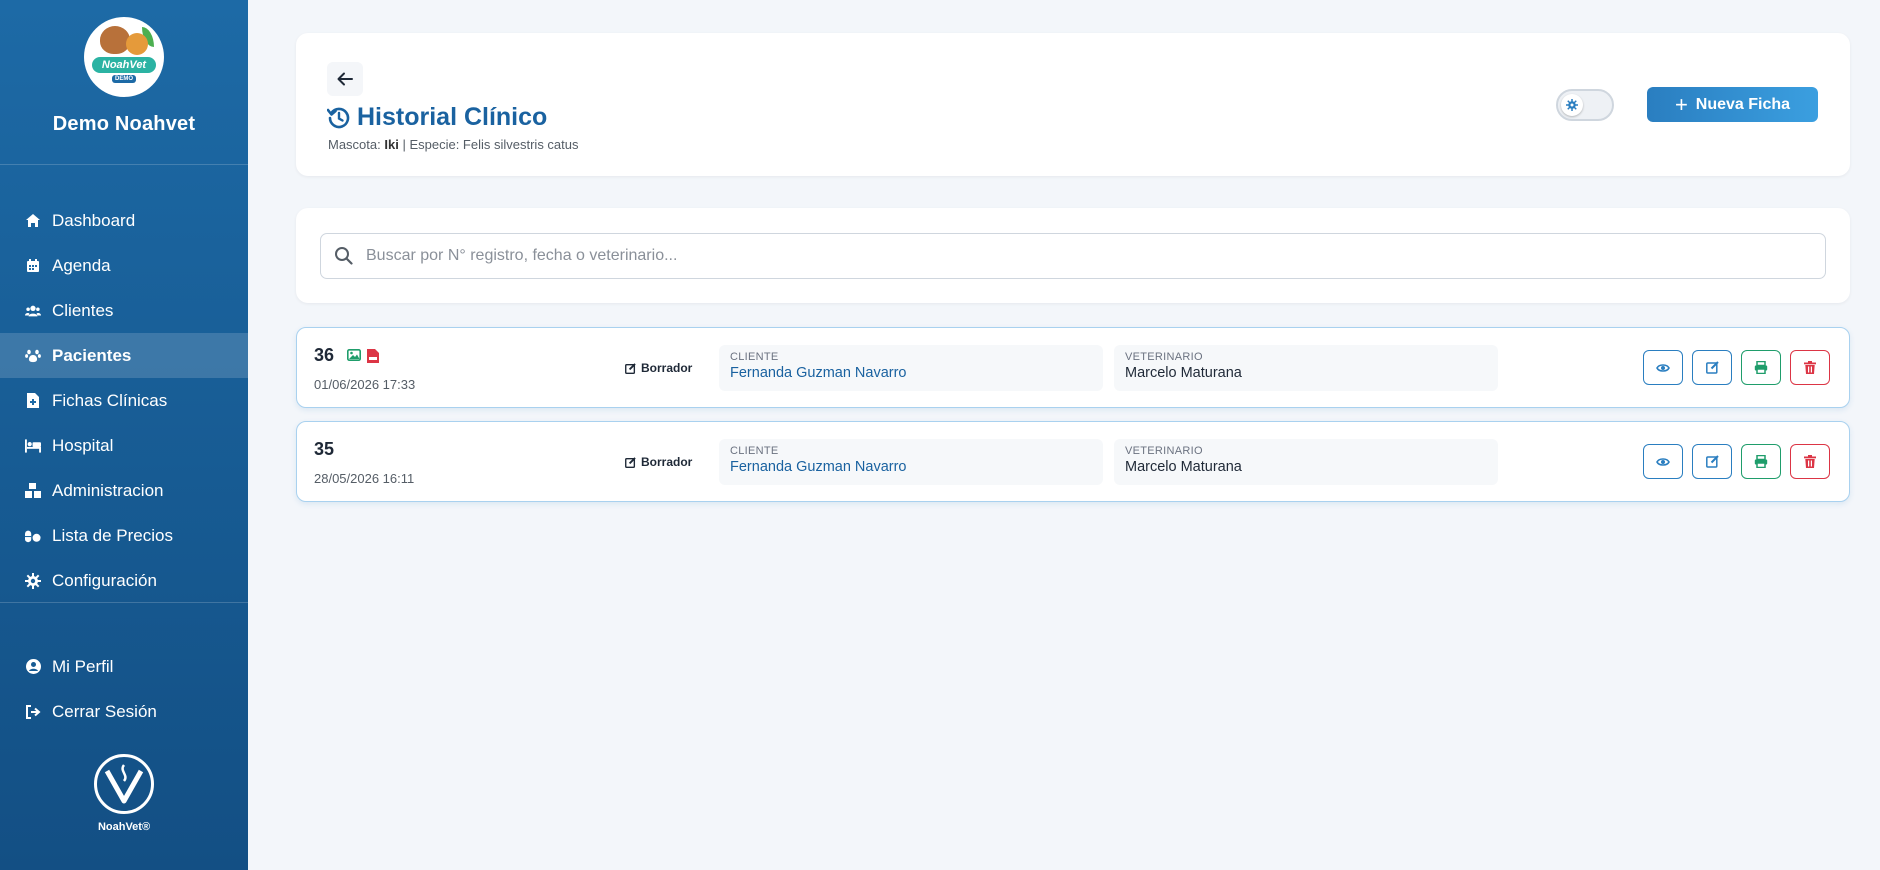 The image size is (1880, 870). Describe the element at coordinates (124, 265) in the screenshot. I see `sidebar-item-agenda: Agenda` at that location.